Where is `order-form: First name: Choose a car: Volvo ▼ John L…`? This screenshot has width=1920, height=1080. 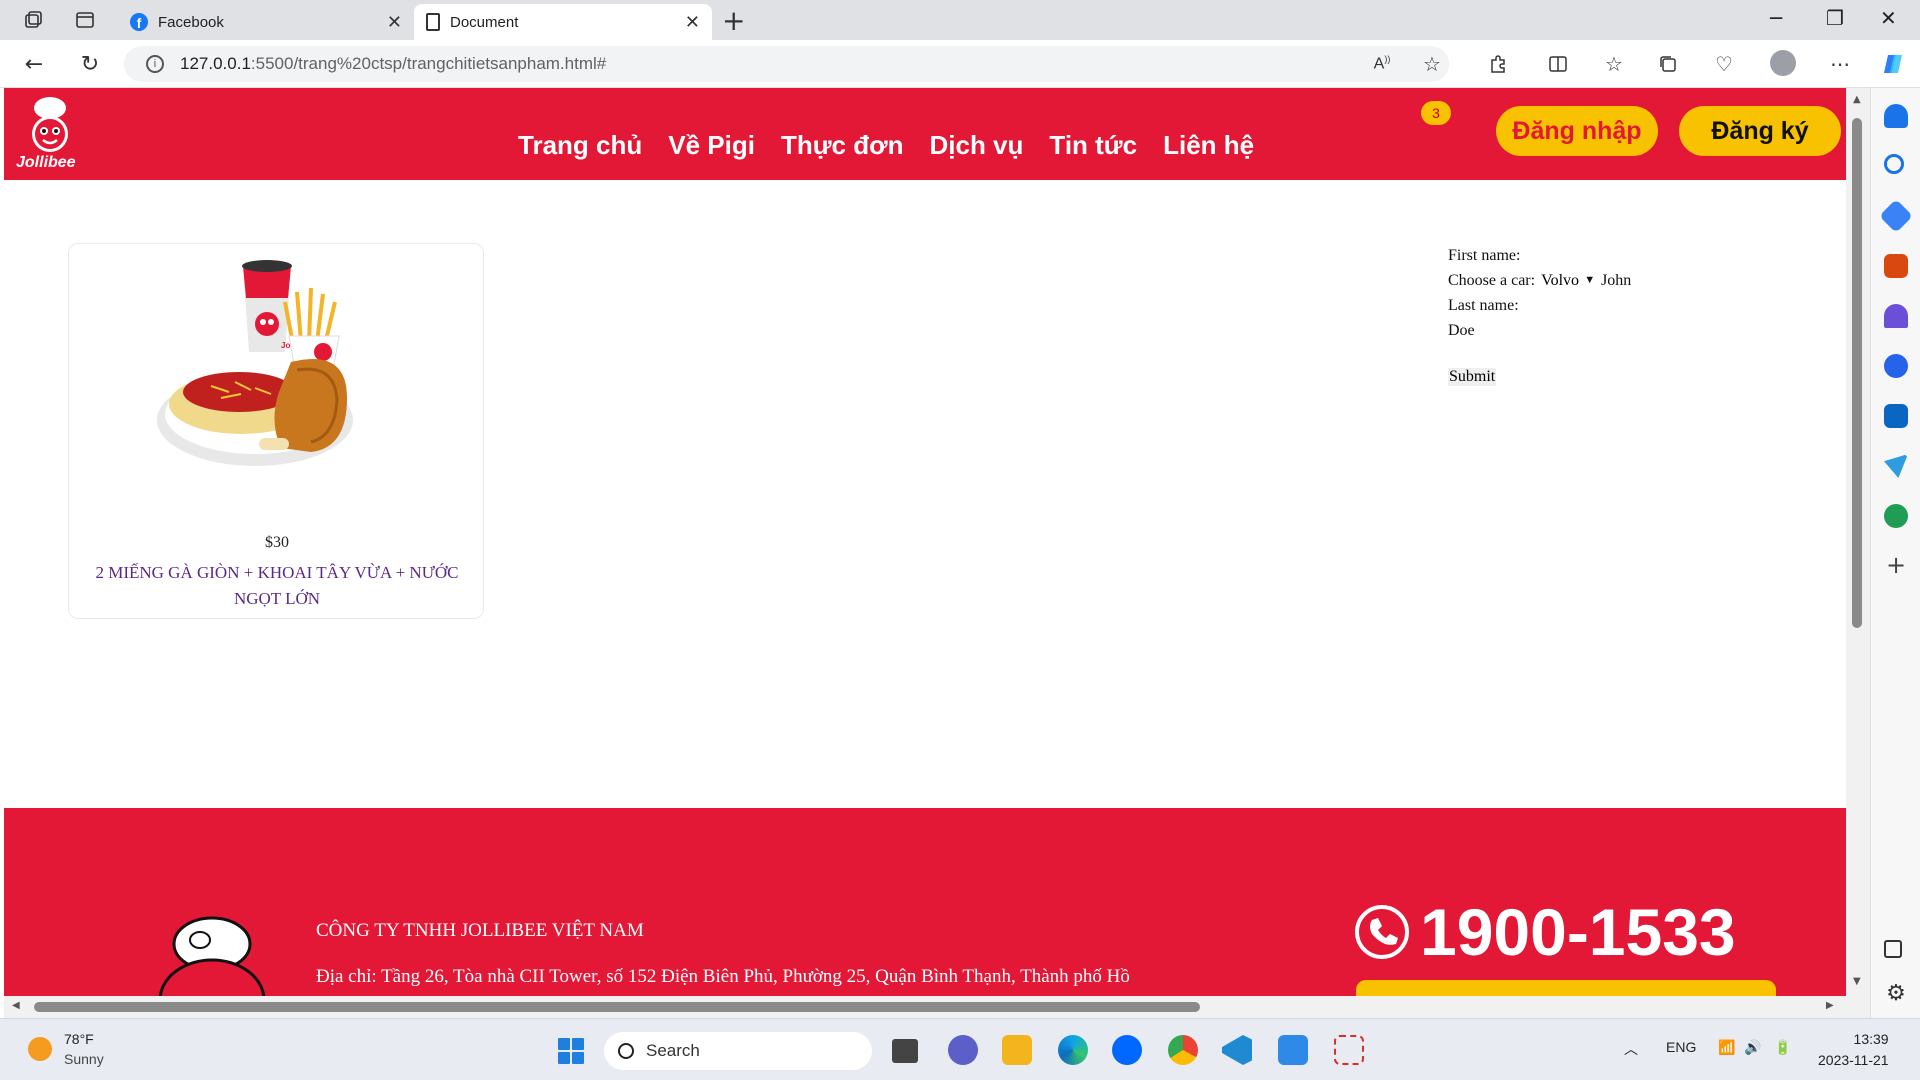
order-form: First name: Choose a car: Volvo ▼ John L… is located at coordinates (1539, 316).